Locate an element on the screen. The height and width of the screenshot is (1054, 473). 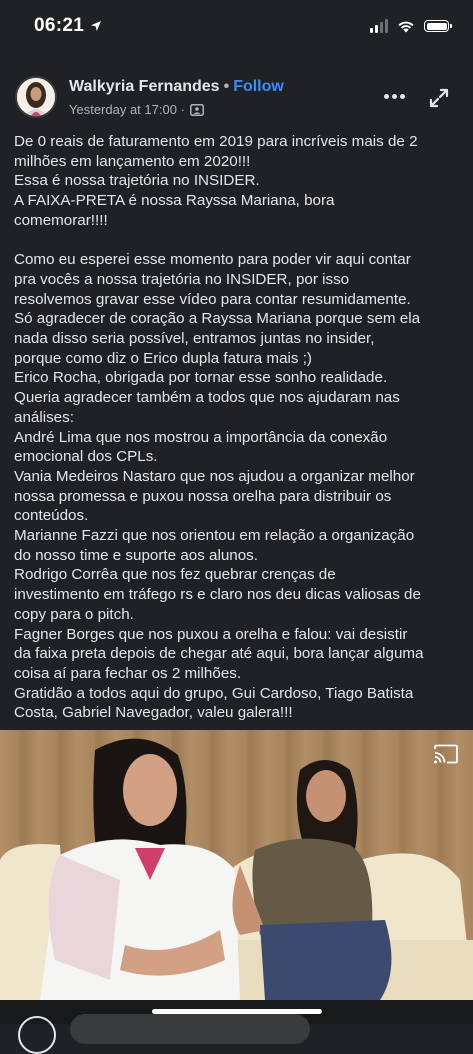
post-text-line: copy para o pitch. is located at coordinates (74, 614).